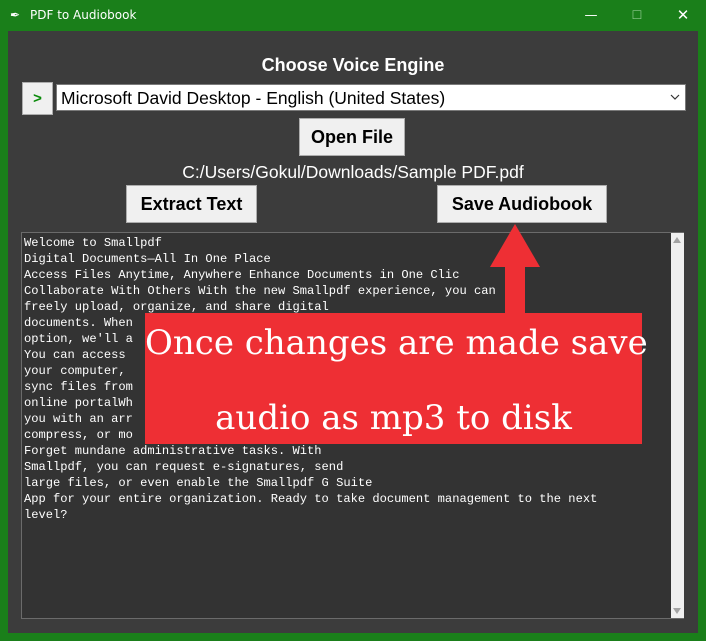 This screenshot has height=641, width=706. What do you see at coordinates (675, 97) in the screenshot?
I see `chevron-down-icon` at bounding box center [675, 97].